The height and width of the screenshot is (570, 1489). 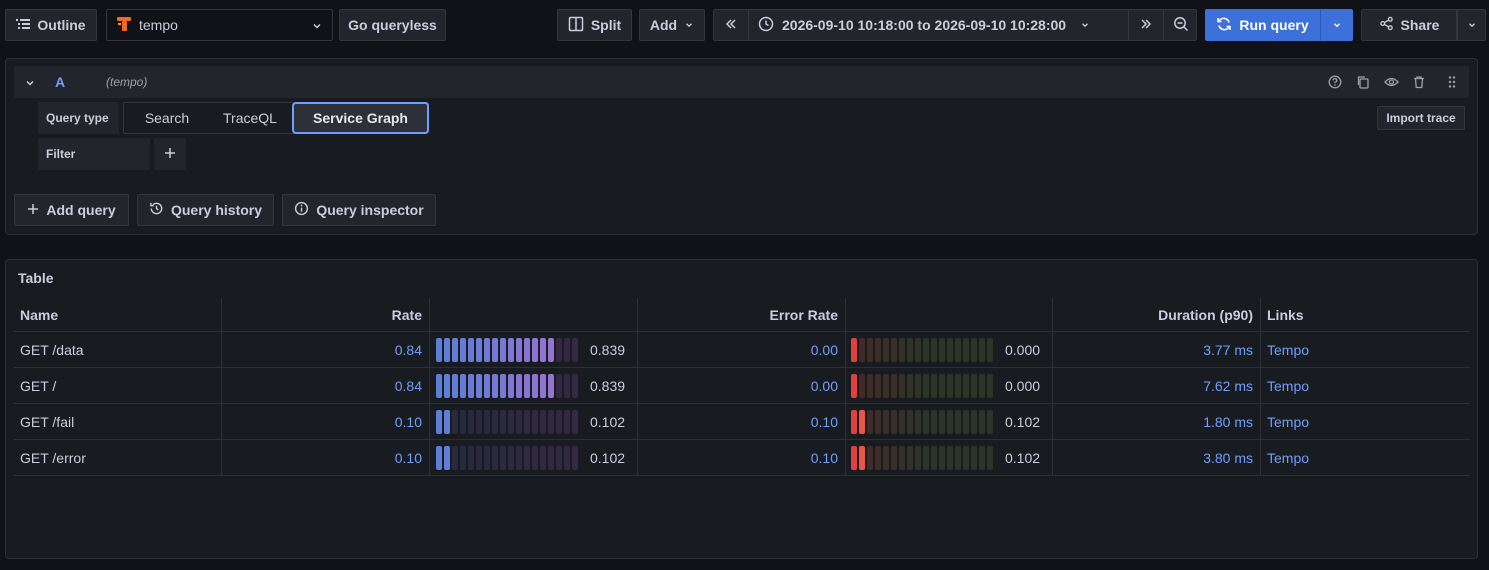 What do you see at coordinates (30, 84) in the screenshot?
I see `collapse-chevron-icon` at bounding box center [30, 84].